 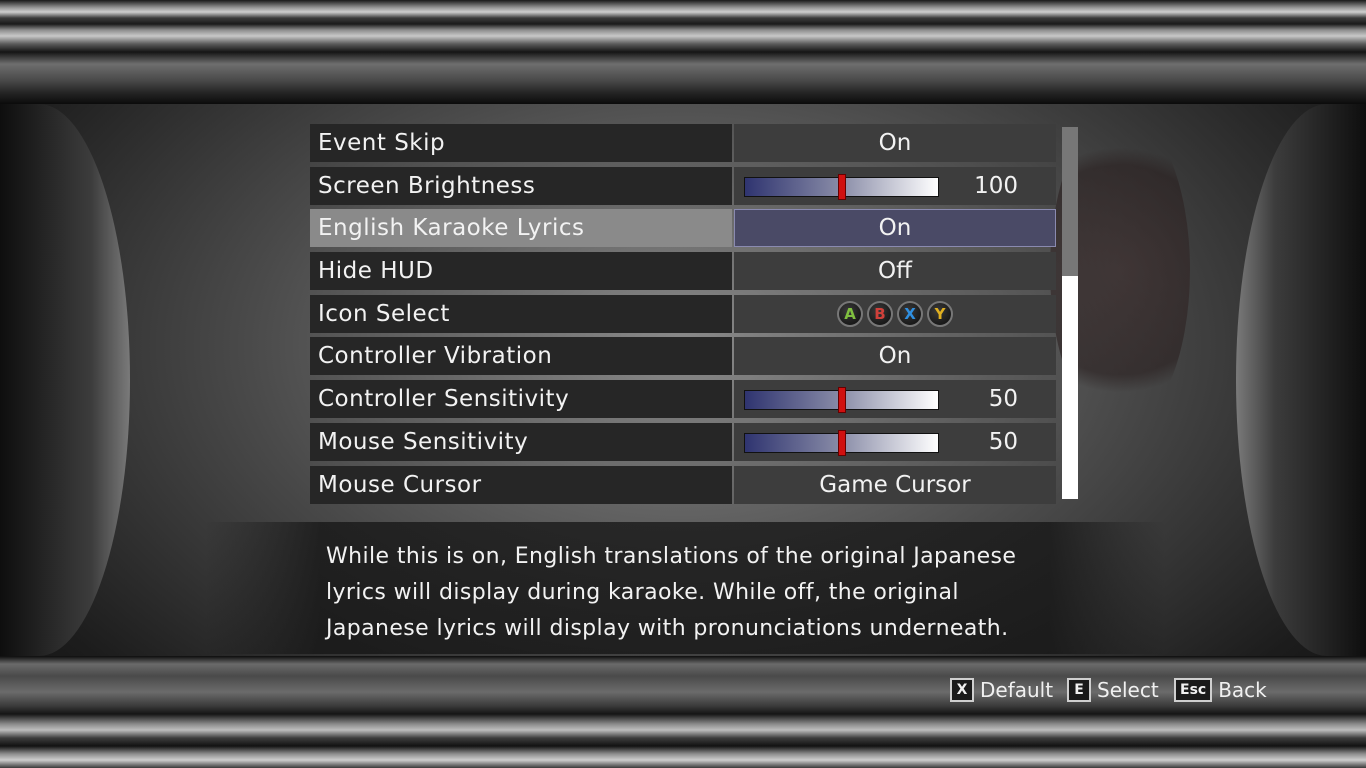 I want to click on right-chrome-pillar, so click(x=1301, y=380).